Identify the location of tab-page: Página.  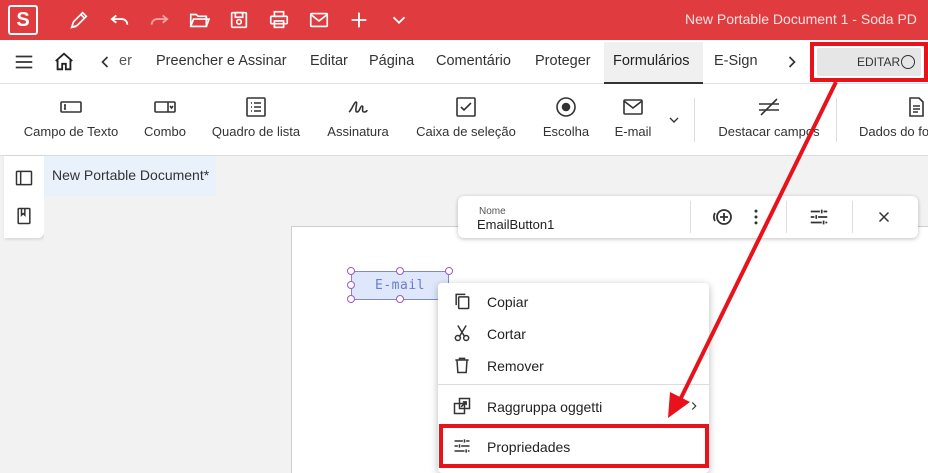
(391, 61).